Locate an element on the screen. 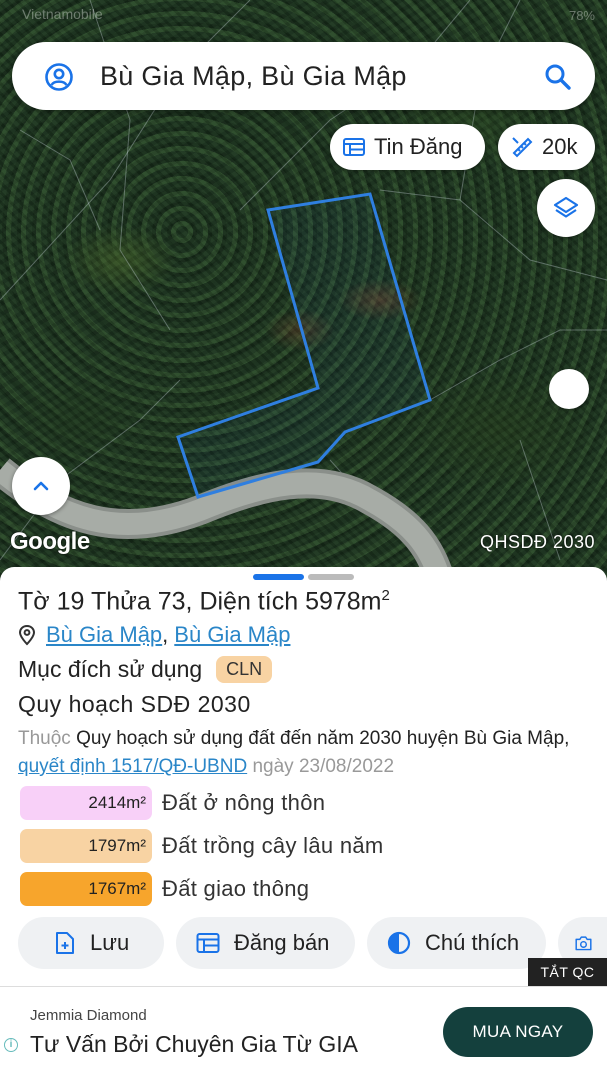  legend-button: Chú thích is located at coordinates (456, 943).